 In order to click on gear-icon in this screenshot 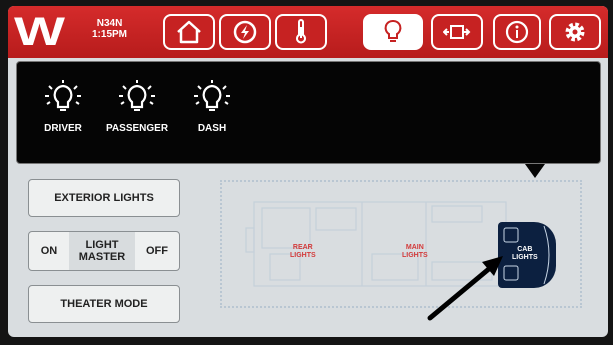, I will do `click(575, 32)`.